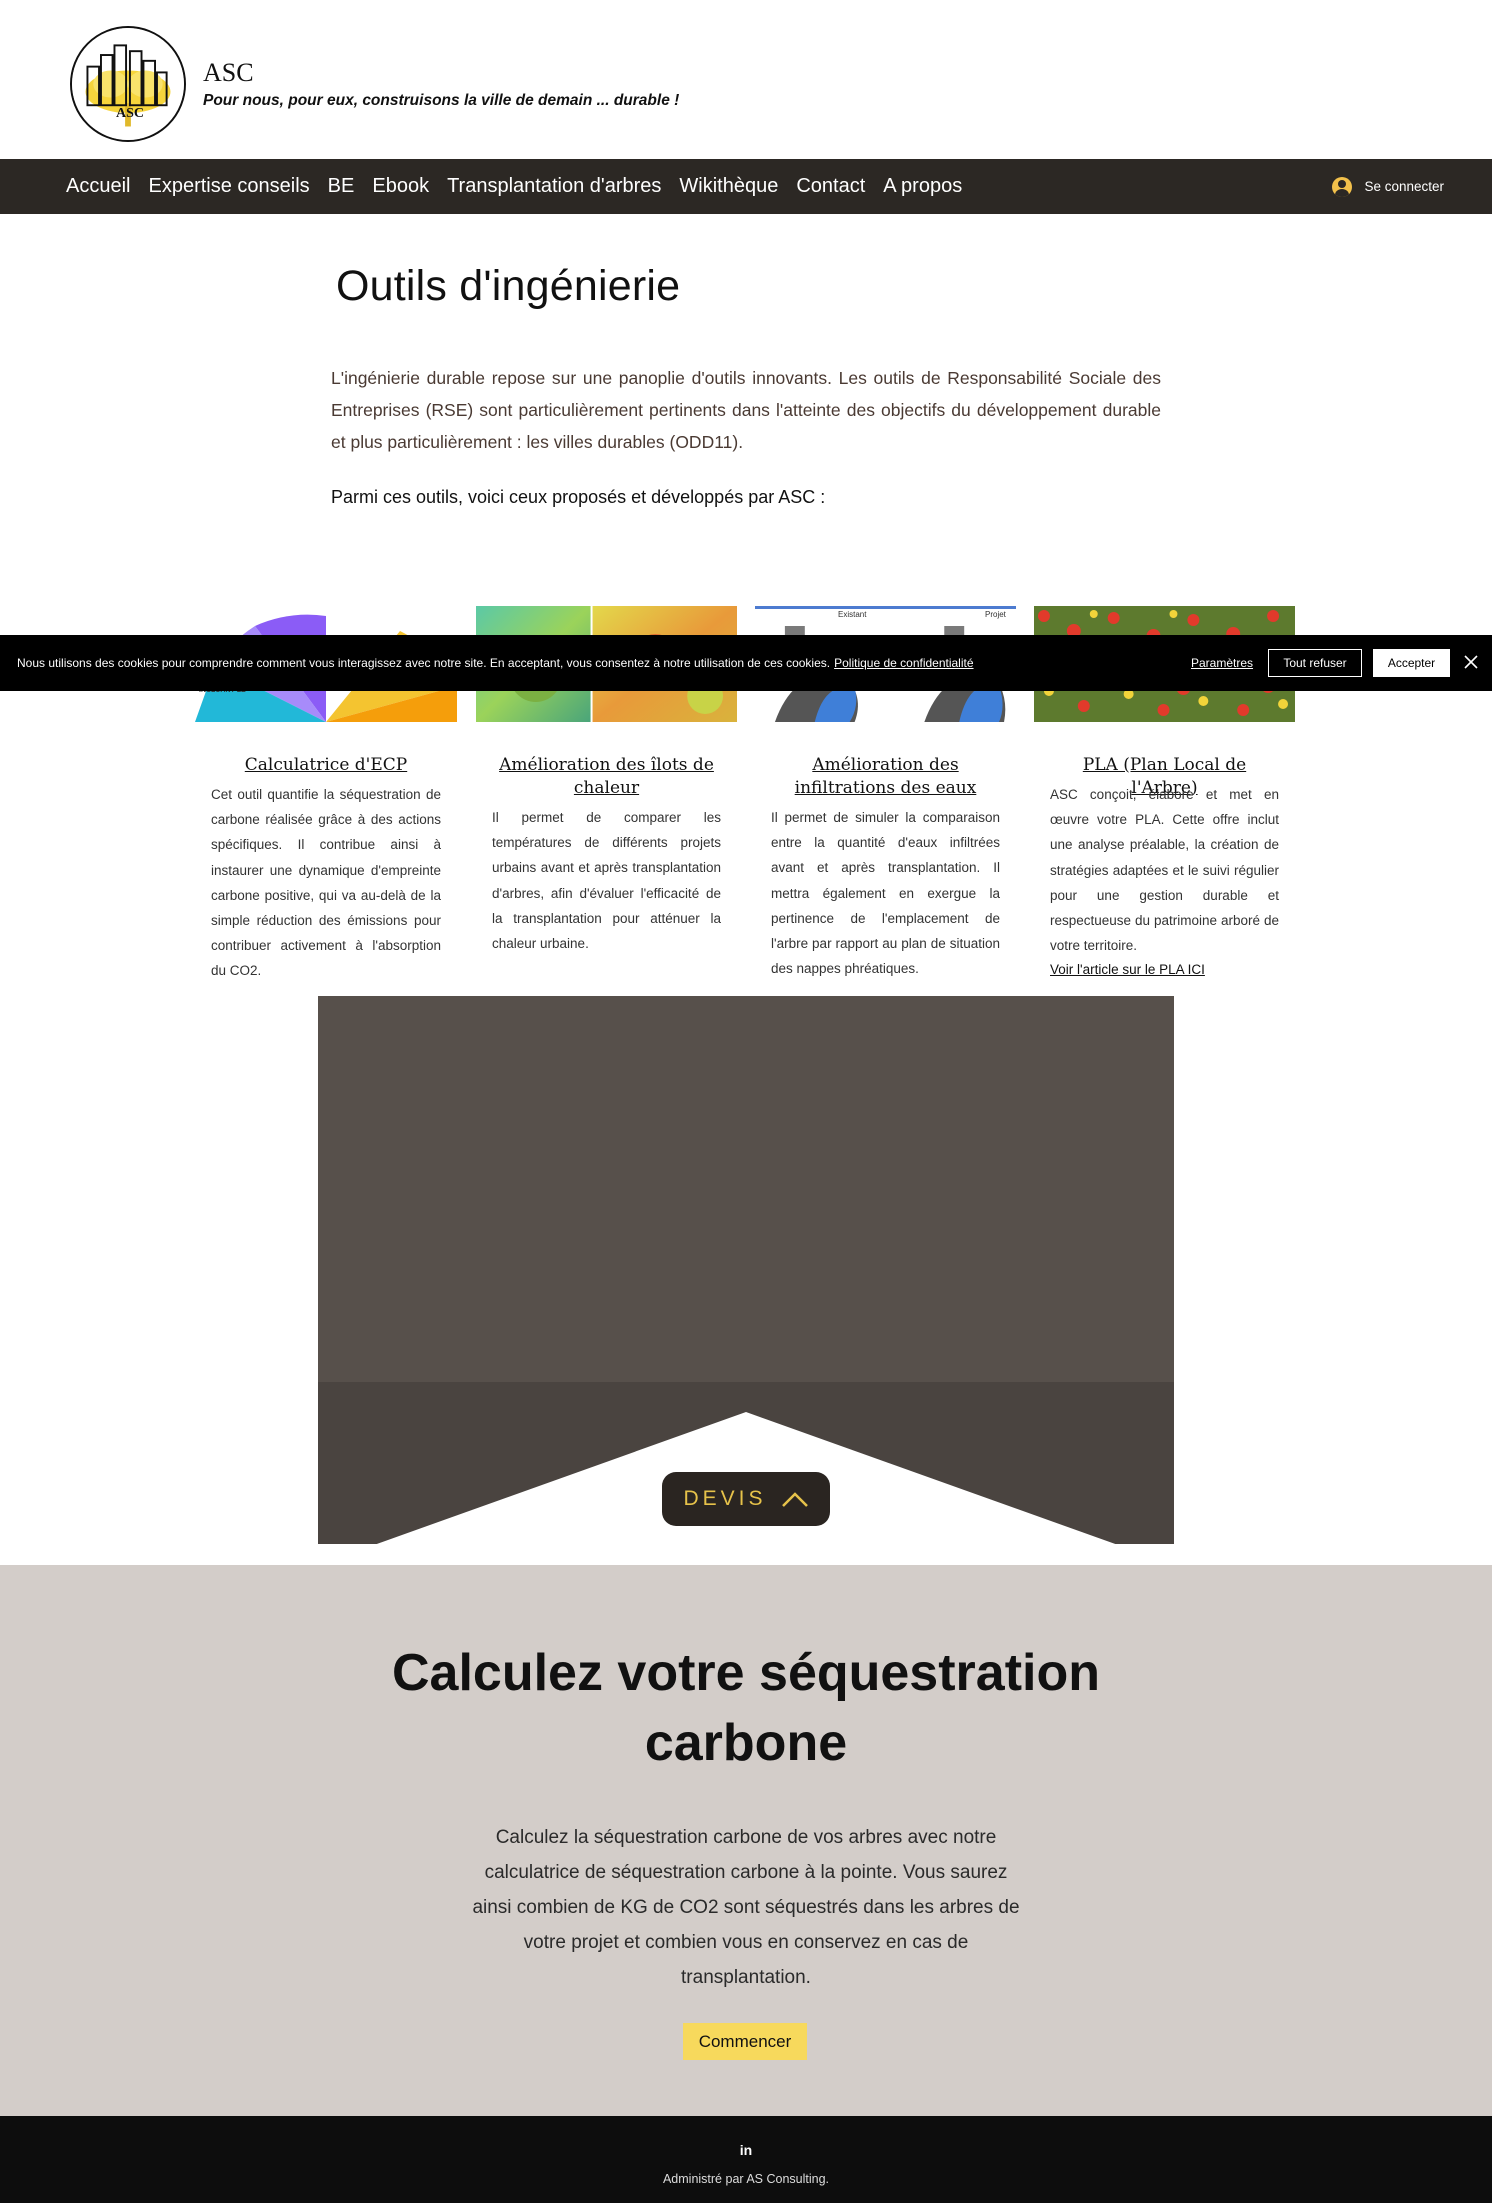 This screenshot has width=1492, height=2203. Describe the element at coordinates (995, 614) in the screenshot. I see `image-label-projet: Projet` at that location.